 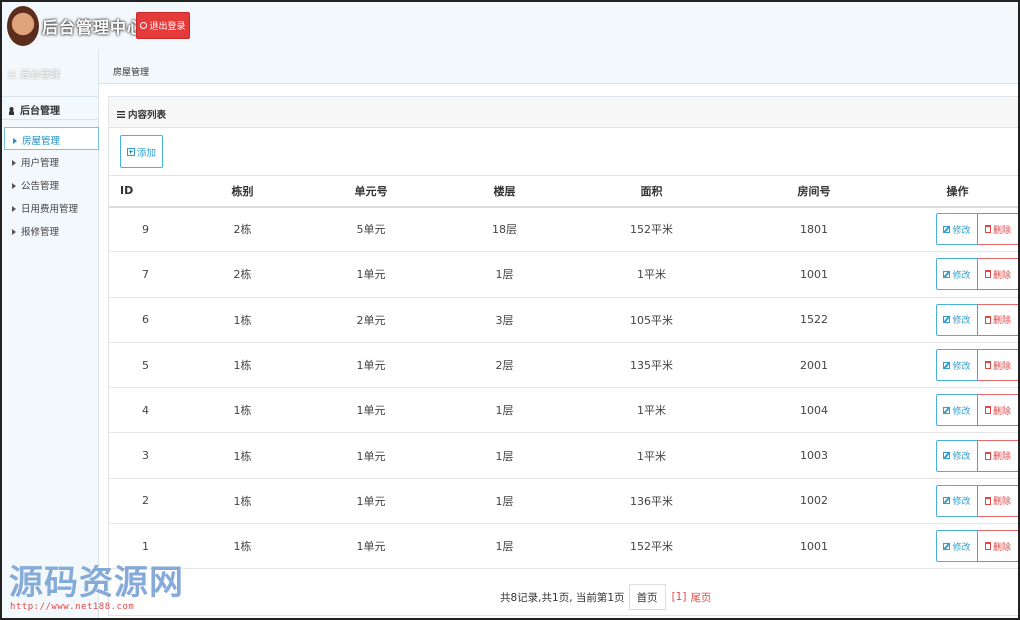 What do you see at coordinates (504, 365) in the screenshot?
I see `cell-floor: 2层` at bounding box center [504, 365].